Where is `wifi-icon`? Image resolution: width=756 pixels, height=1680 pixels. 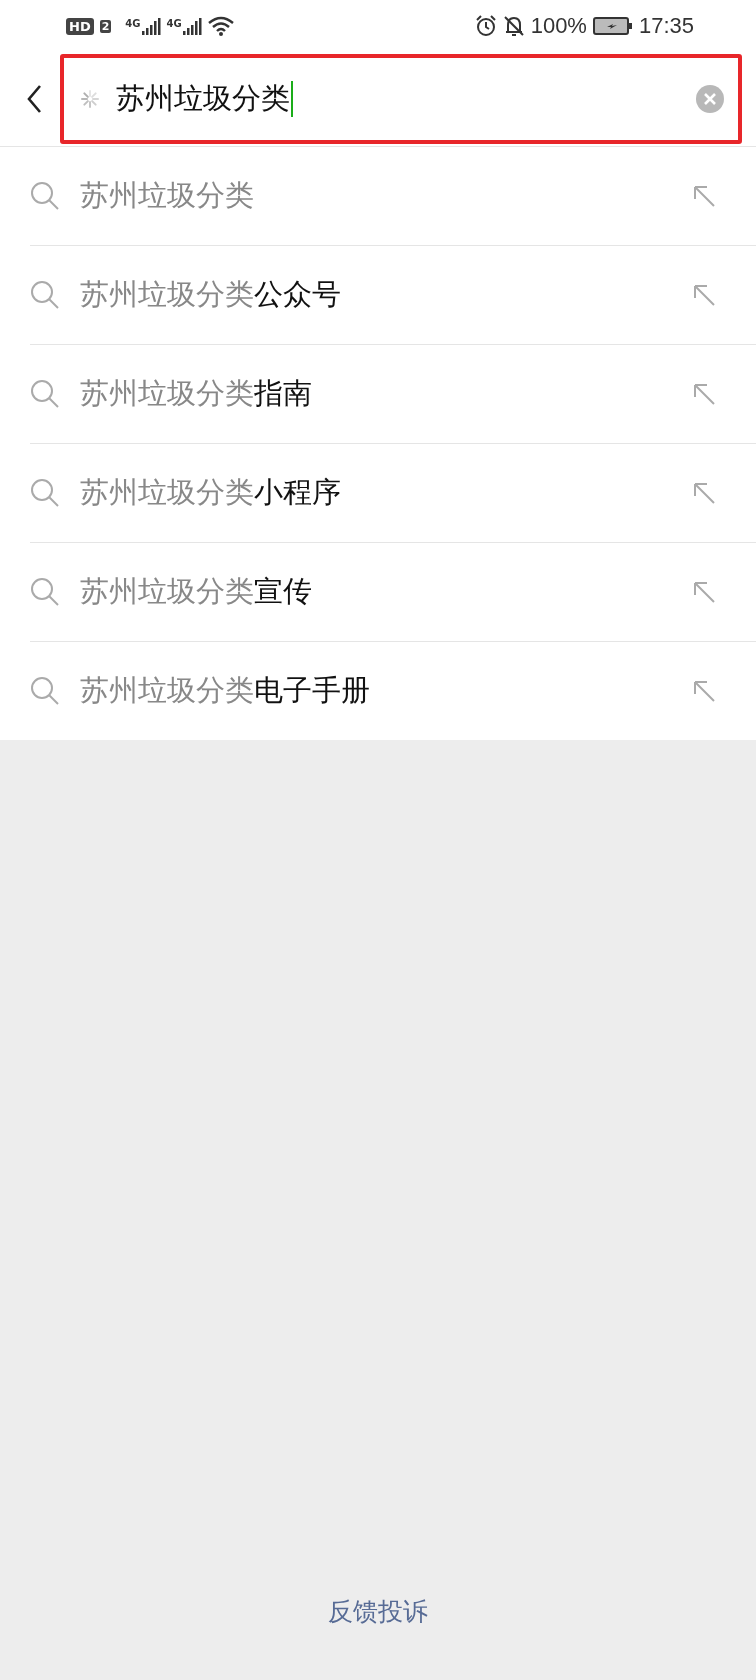 wifi-icon is located at coordinates (220, 26).